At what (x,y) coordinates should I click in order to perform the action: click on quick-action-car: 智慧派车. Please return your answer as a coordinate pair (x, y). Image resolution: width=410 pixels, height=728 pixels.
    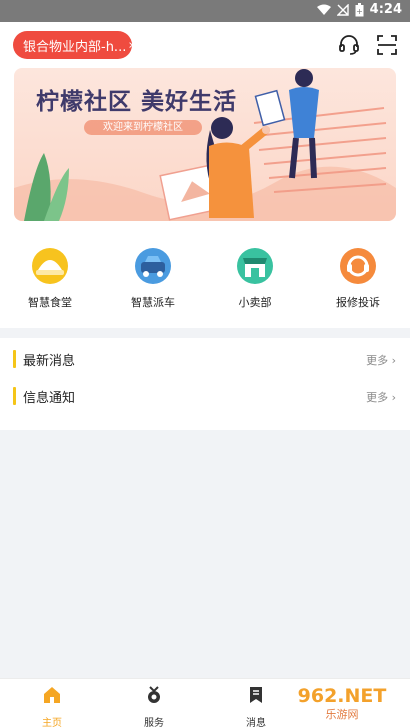
    Looking at the image, I should click on (153, 279).